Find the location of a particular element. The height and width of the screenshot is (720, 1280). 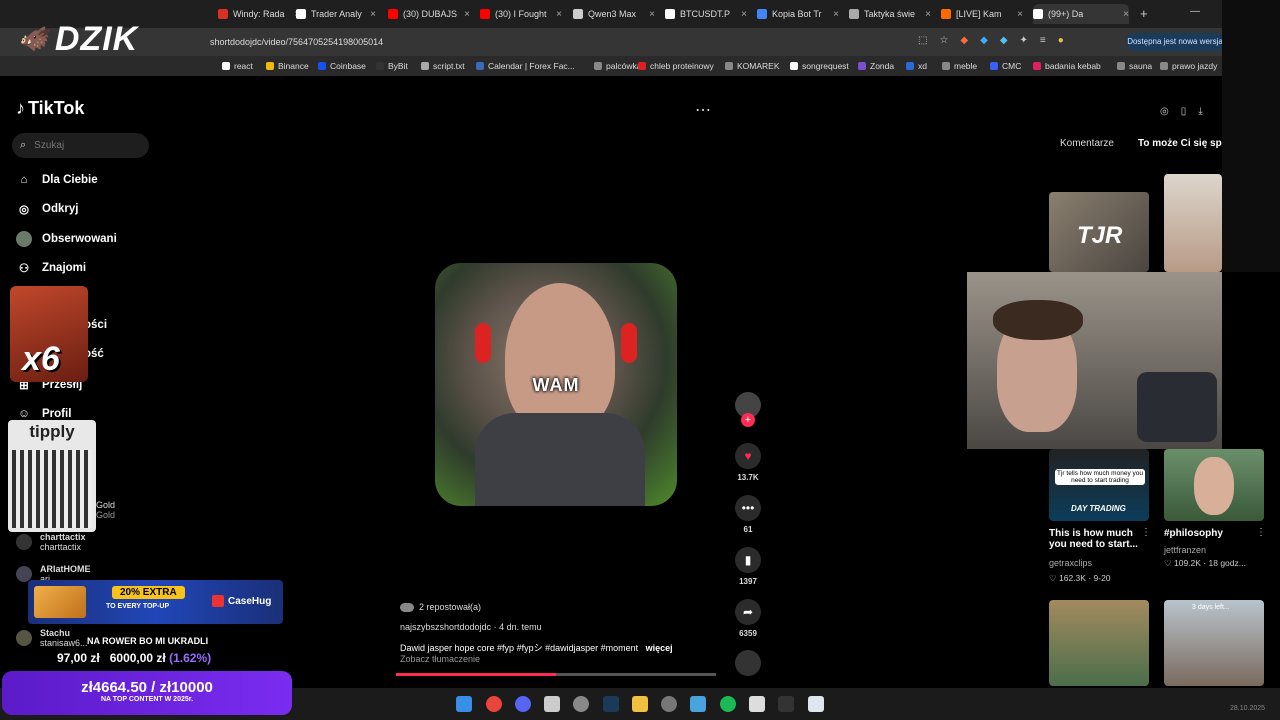

bookmark: ByBit is located at coordinates (392, 66).